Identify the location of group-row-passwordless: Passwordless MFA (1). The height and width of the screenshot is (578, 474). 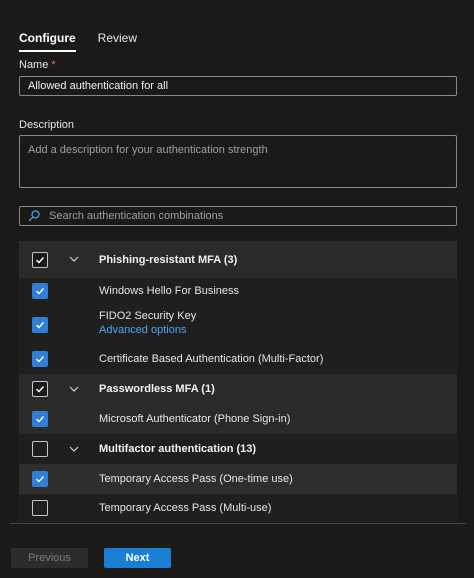
(238, 389).